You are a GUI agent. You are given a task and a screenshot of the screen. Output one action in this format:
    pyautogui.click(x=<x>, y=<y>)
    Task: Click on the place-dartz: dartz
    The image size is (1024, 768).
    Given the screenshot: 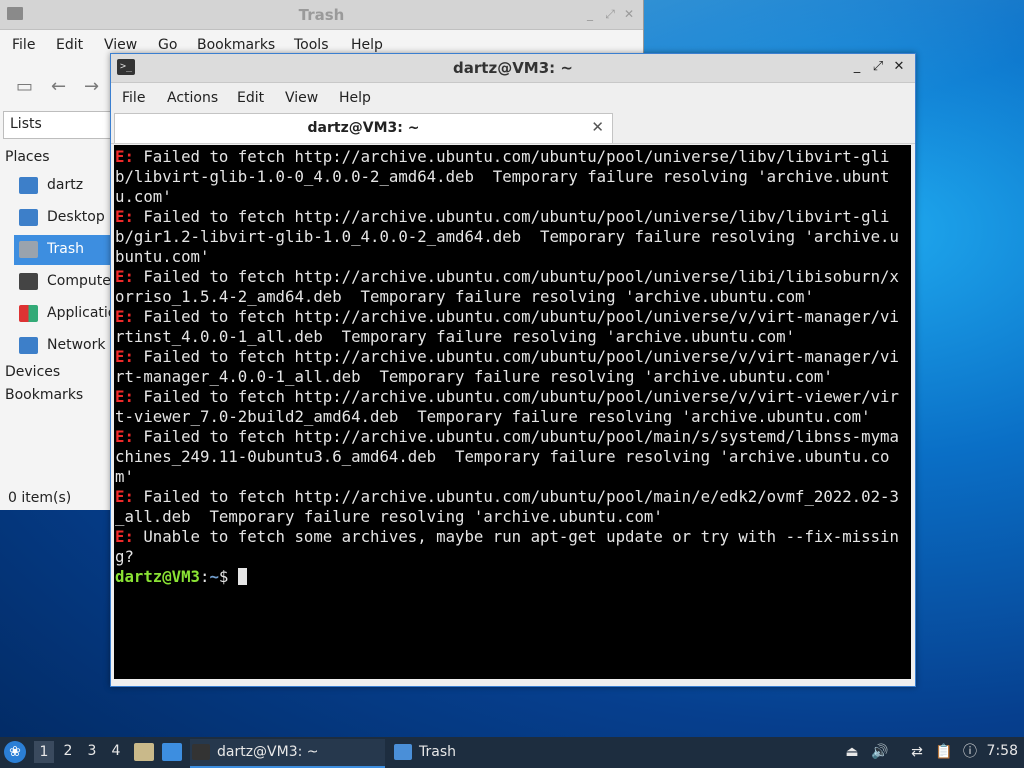 What is the action you would take?
    pyautogui.click(x=62, y=186)
    